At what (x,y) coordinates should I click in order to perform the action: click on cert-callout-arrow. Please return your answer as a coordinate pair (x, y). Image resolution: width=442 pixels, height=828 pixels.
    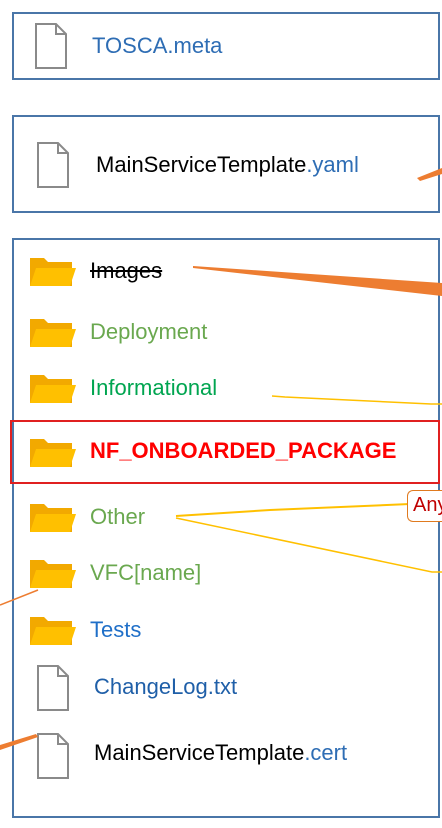
    Looking at the image, I should click on (19, 742).